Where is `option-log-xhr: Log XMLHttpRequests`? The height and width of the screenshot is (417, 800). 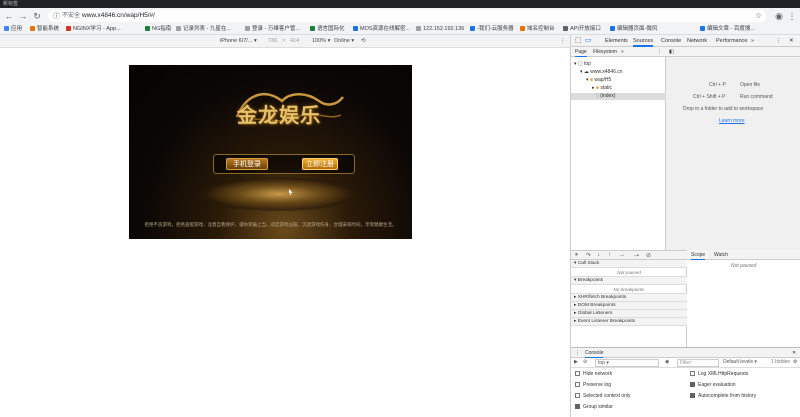
option-log-xhr: Log XMLHttpRequests is located at coordinates (719, 374).